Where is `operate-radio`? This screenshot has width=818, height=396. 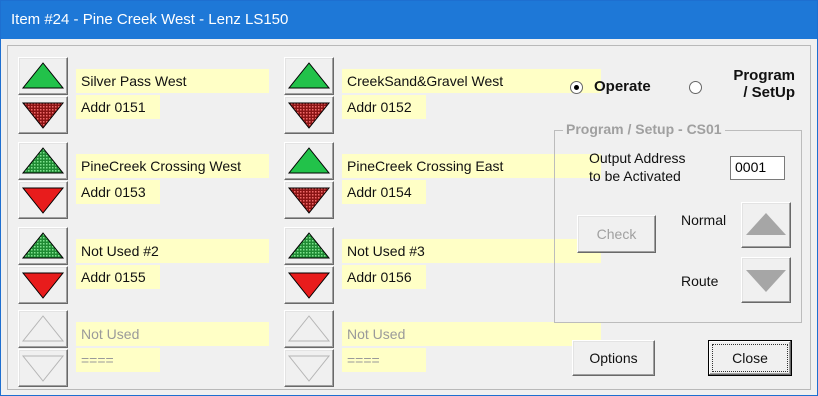
operate-radio is located at coordinates (576, 87).